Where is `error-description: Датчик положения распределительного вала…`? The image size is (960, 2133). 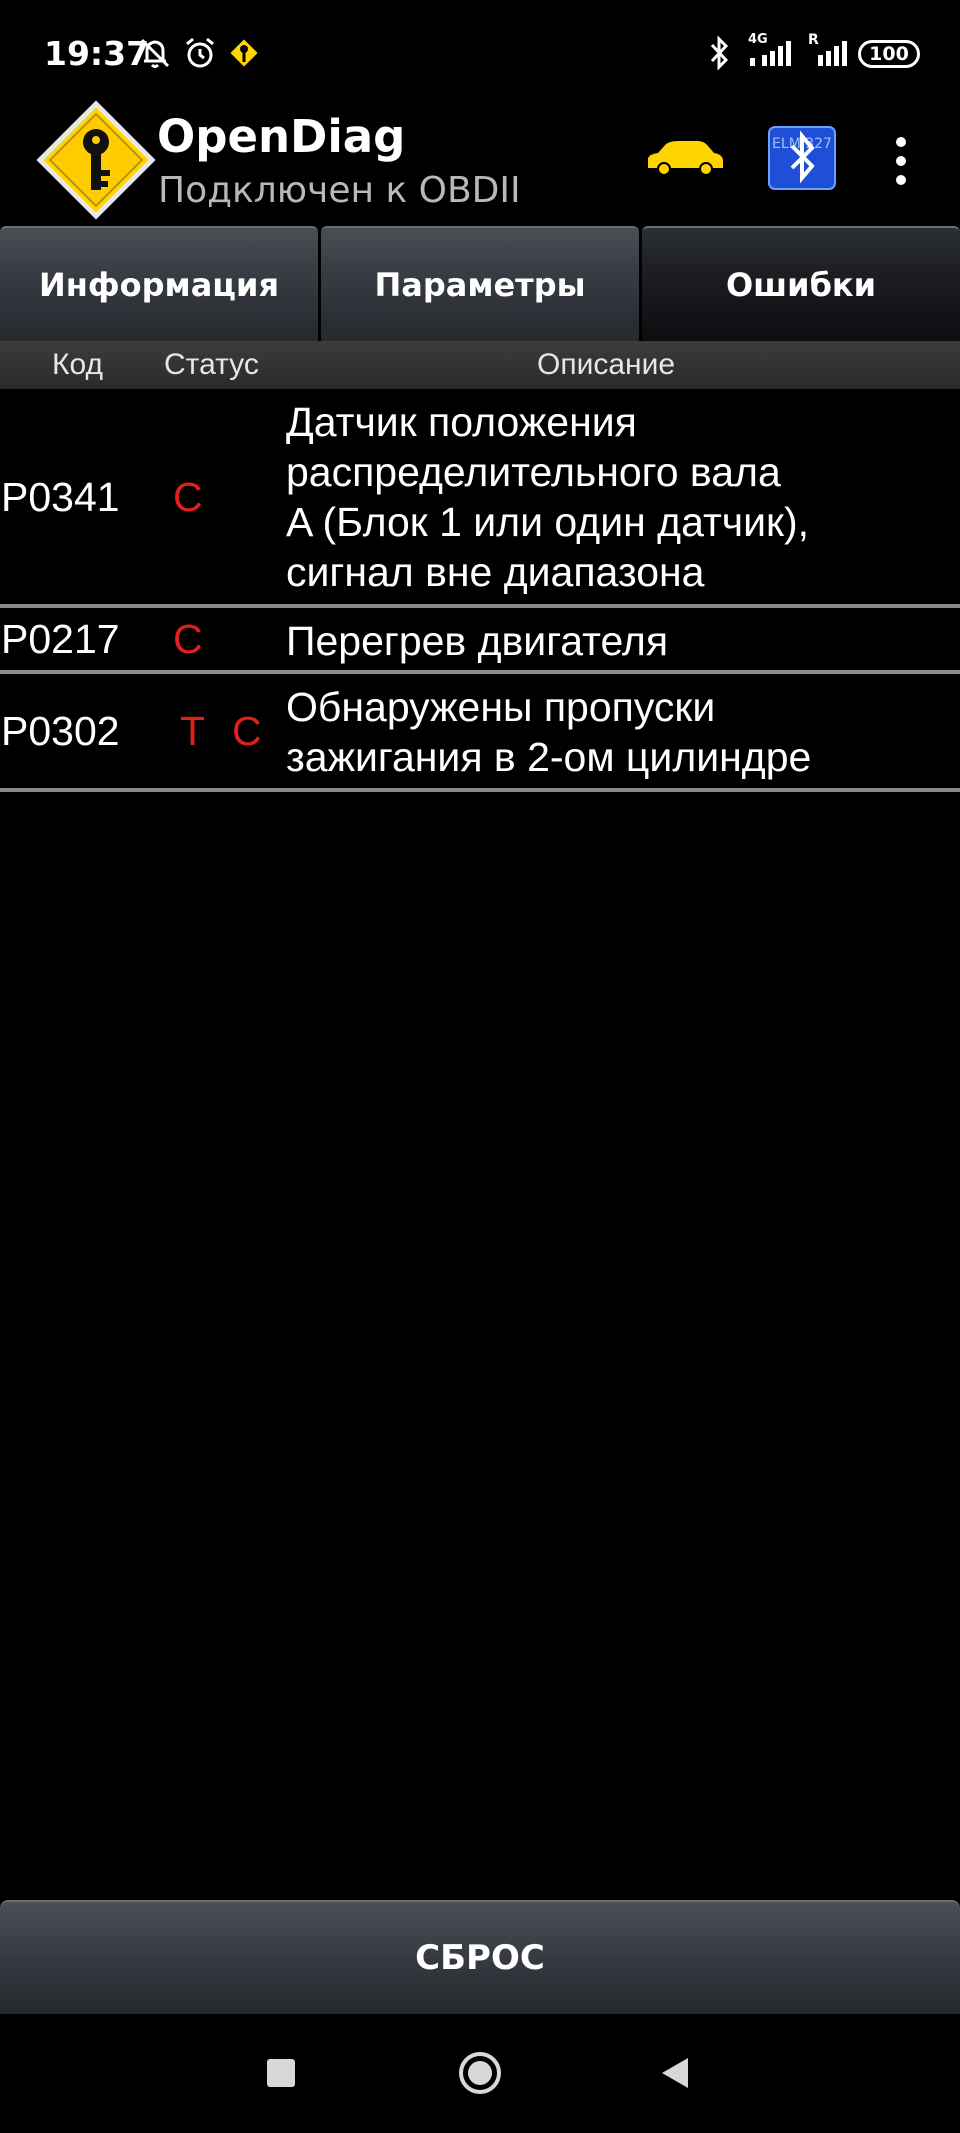
error-description: Датчик положения распределительного вала… is located at coordinates (548, 497).